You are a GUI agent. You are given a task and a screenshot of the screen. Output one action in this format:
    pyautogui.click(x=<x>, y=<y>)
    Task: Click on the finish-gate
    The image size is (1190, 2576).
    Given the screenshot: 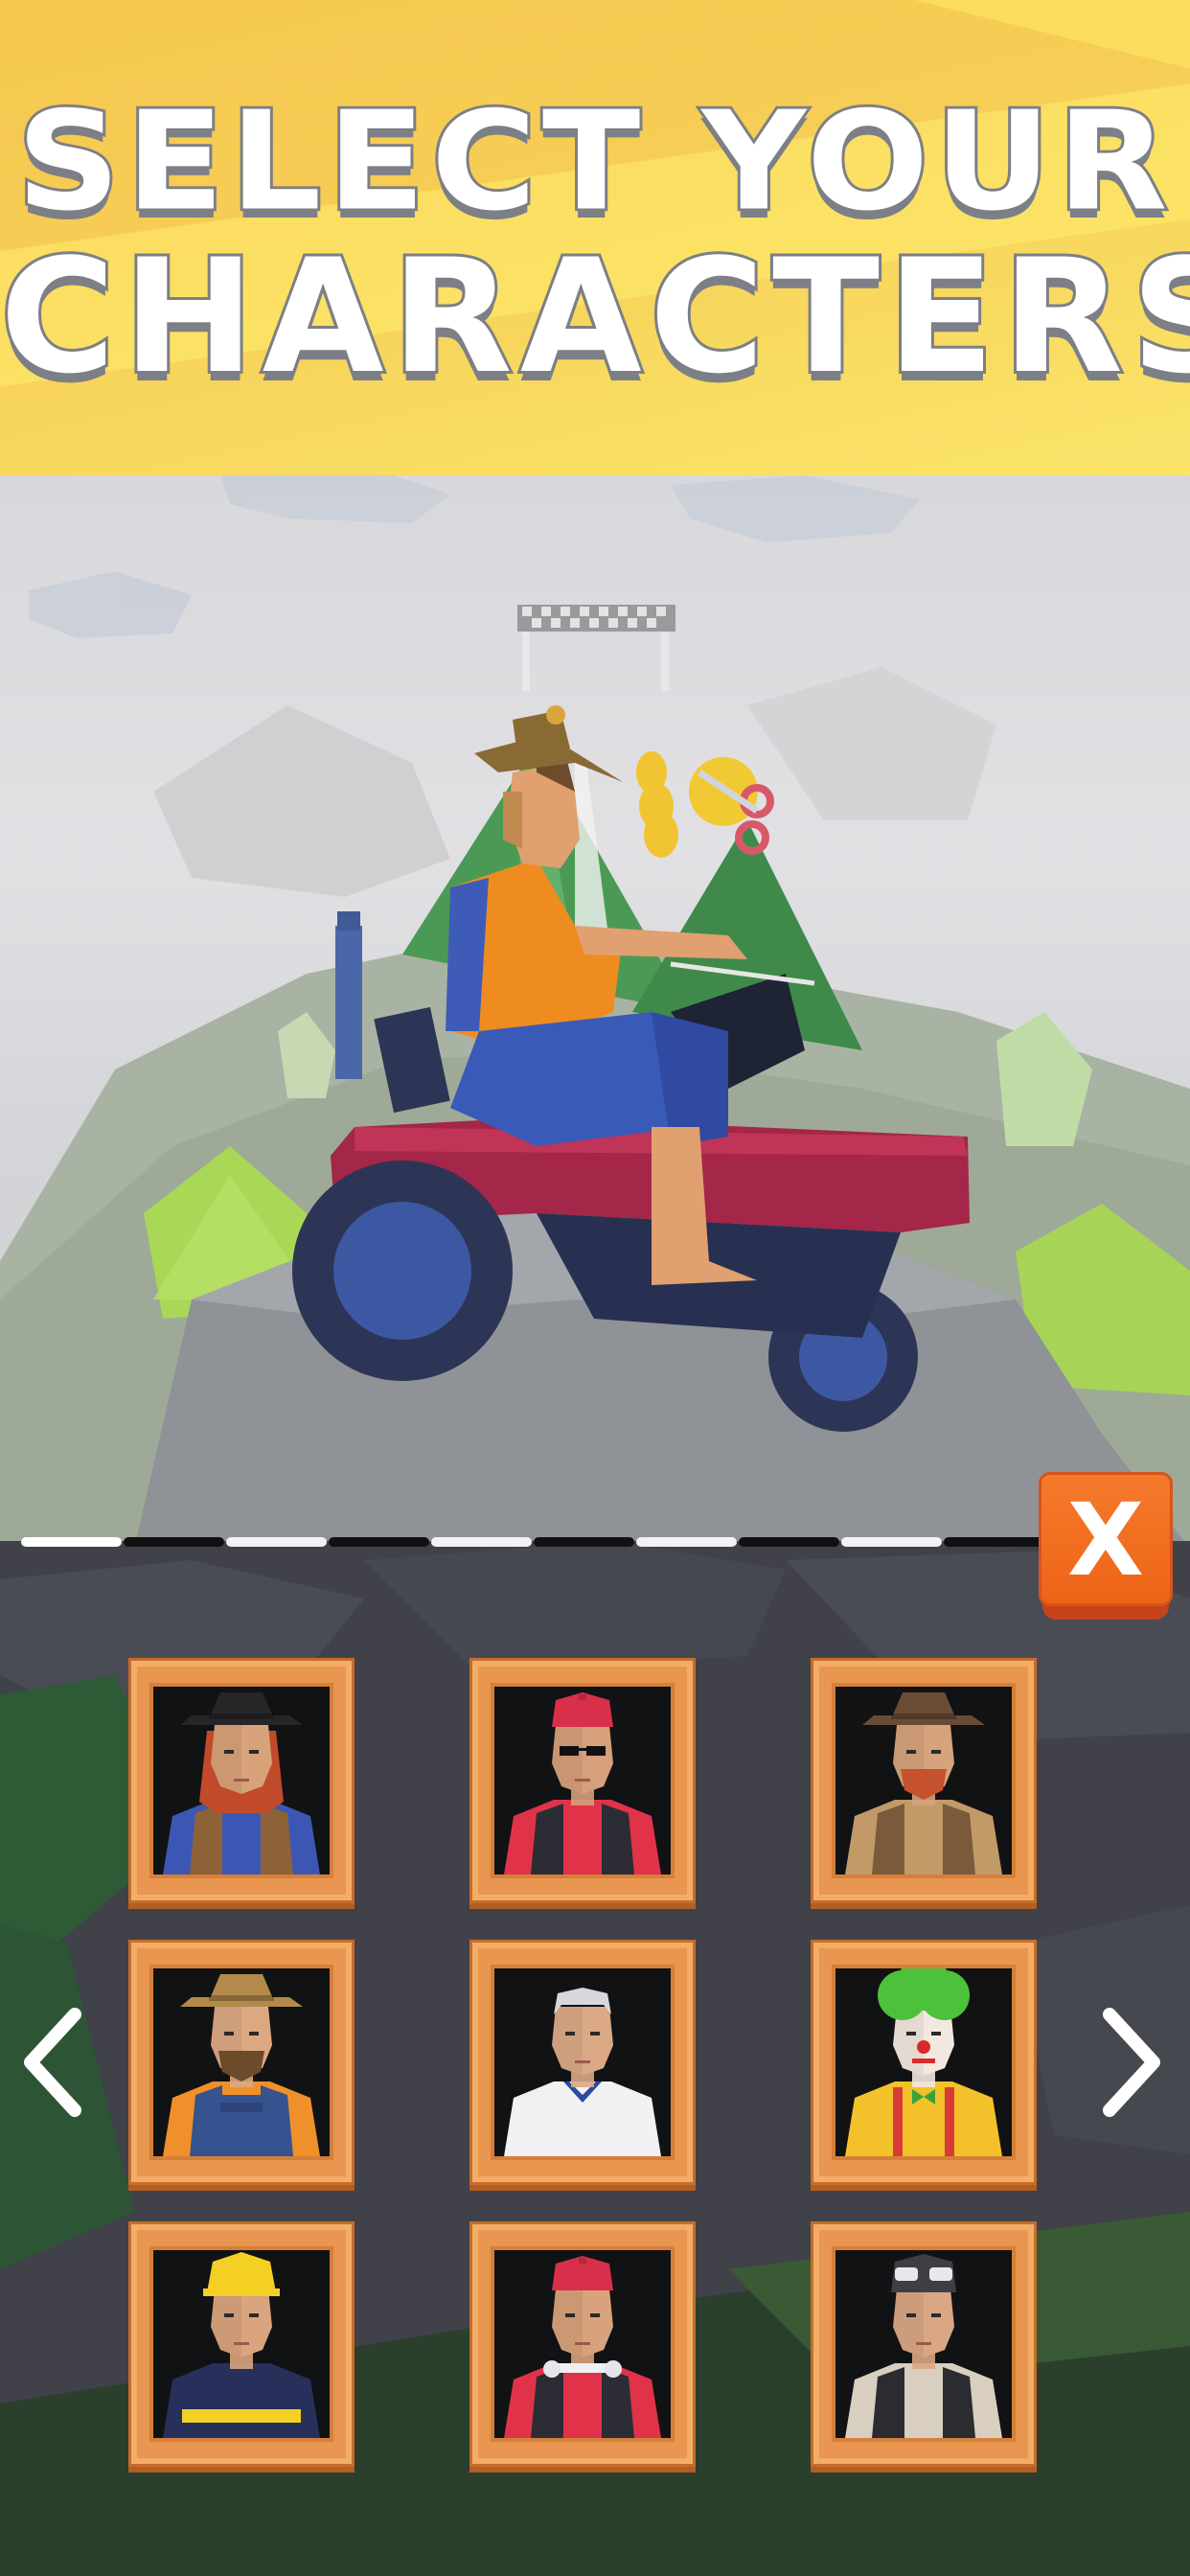 What is the action you would take?
    pyautogui.click(x=596, y=648)
    